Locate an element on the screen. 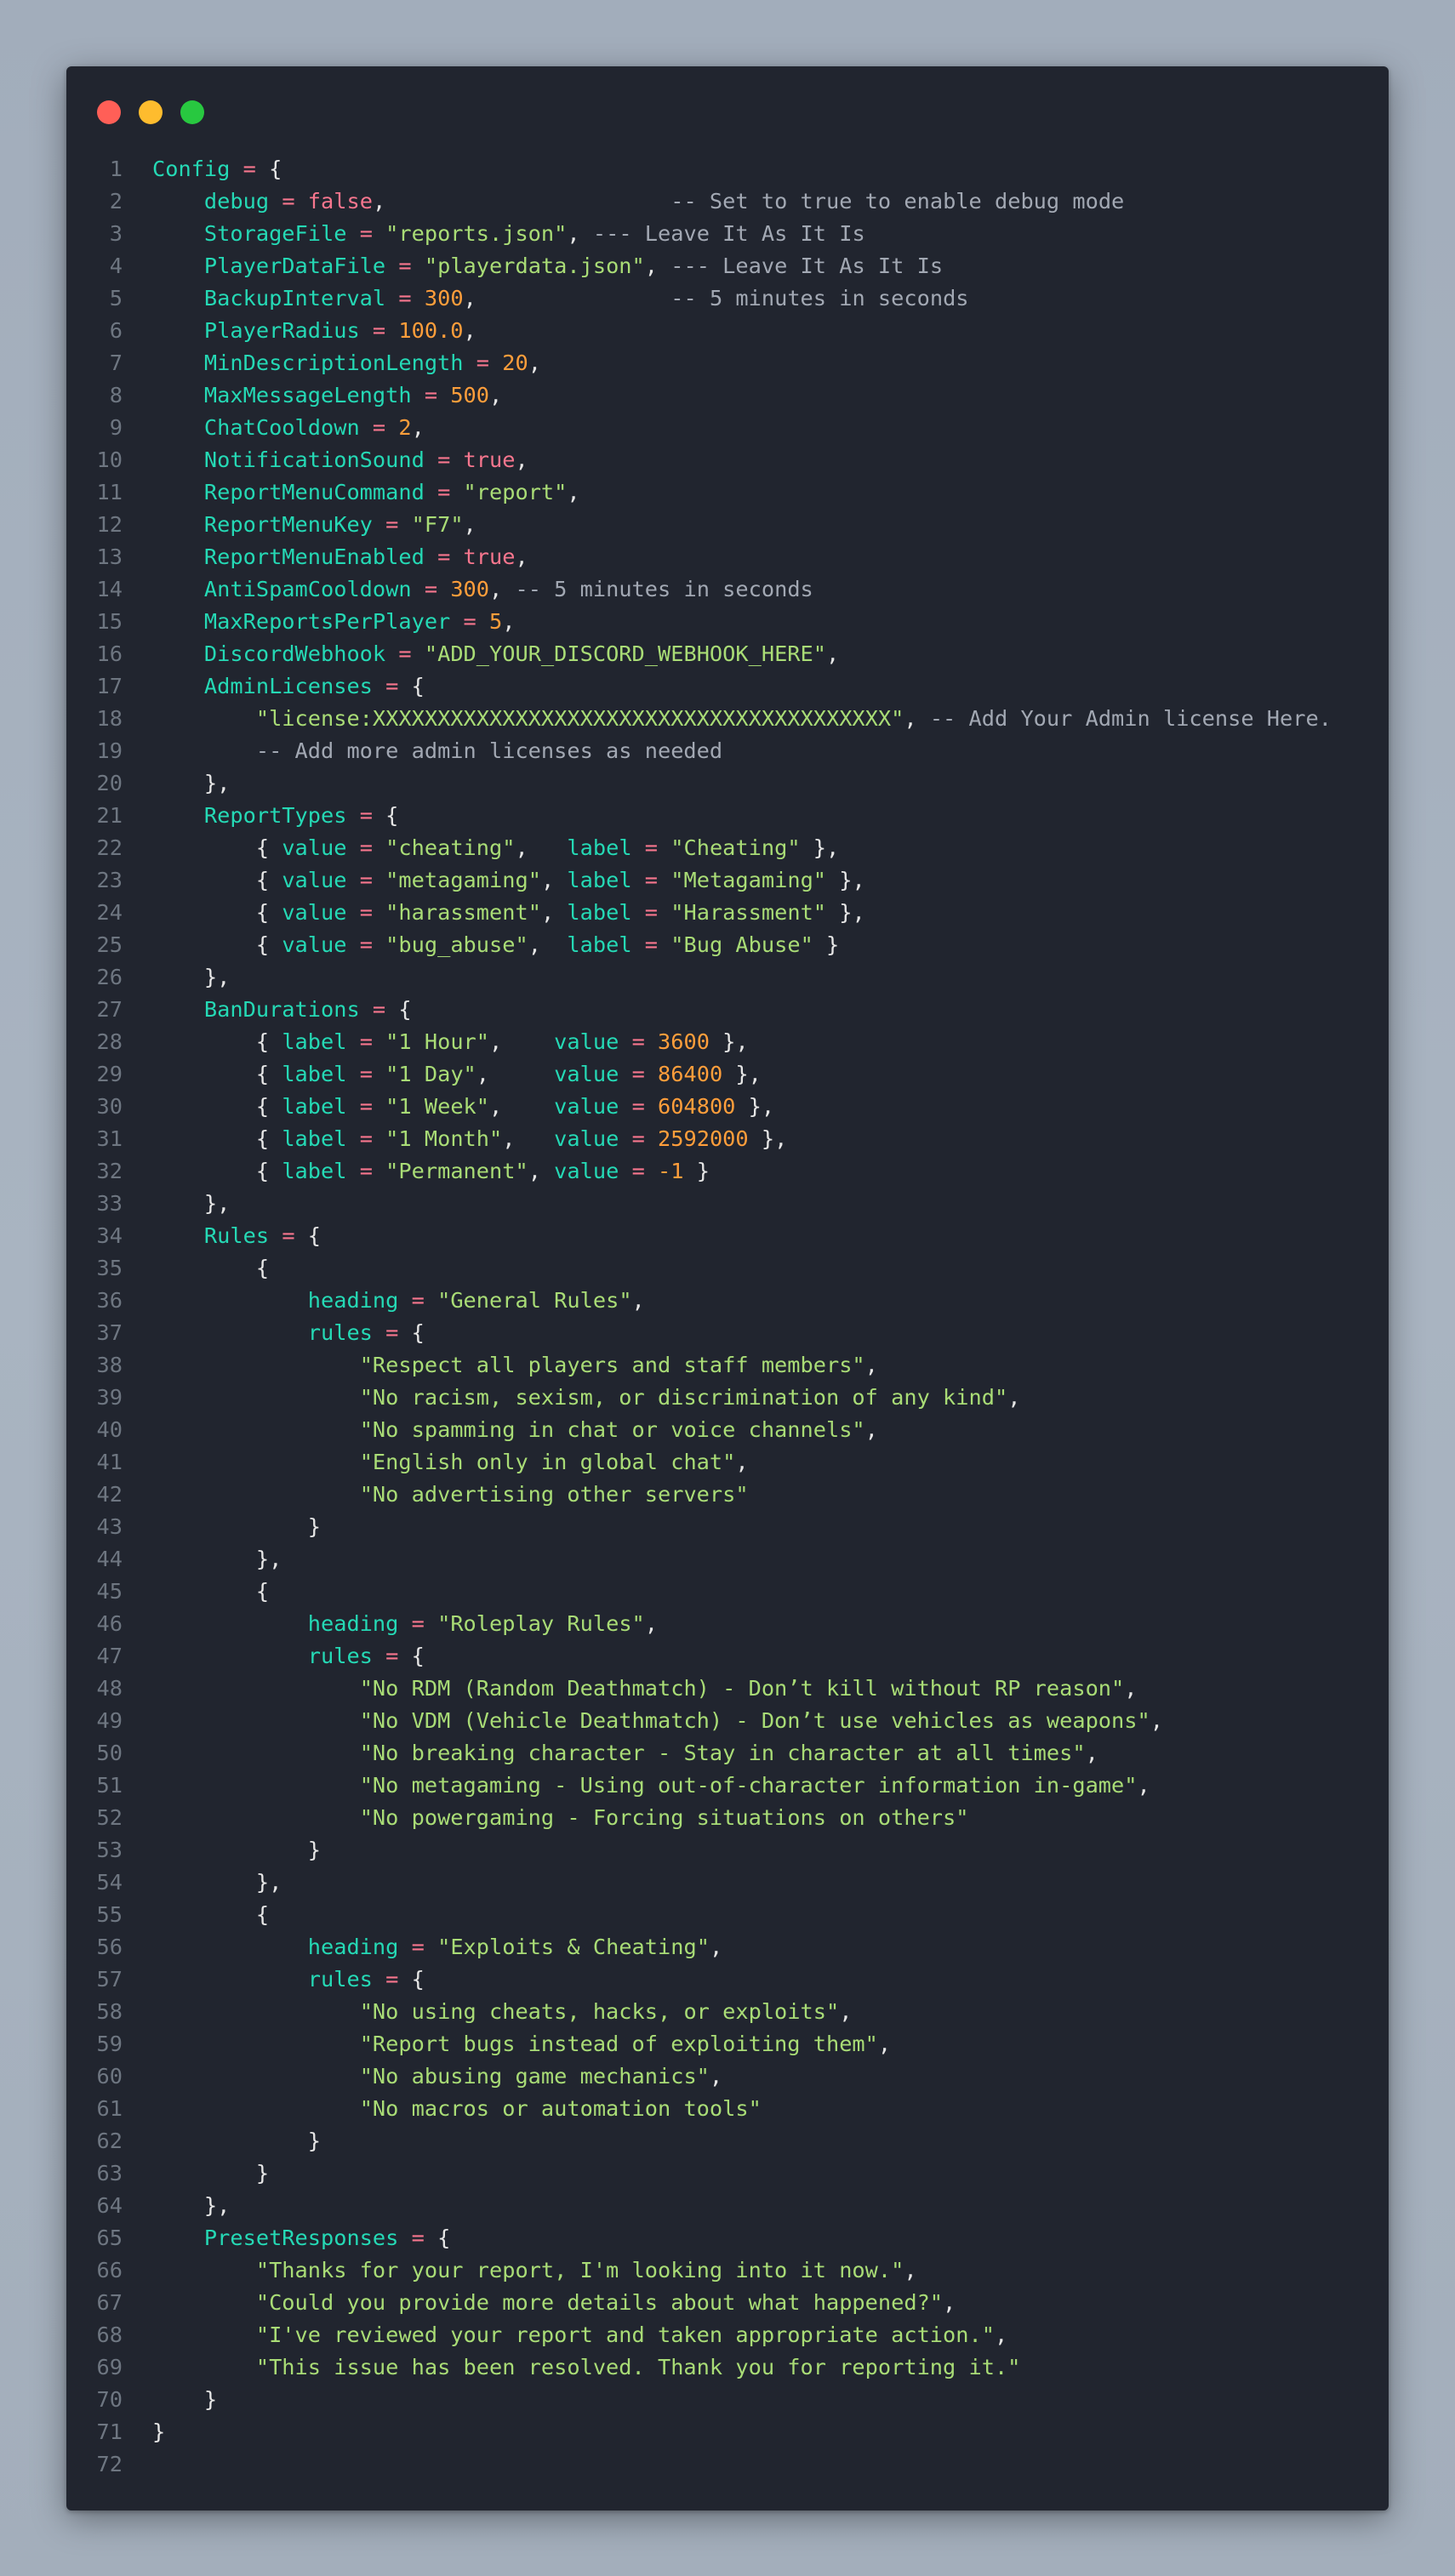 The height and width of the screenshot is (2576, 1455). code-string: "report" is located at coordinates (515, 492).